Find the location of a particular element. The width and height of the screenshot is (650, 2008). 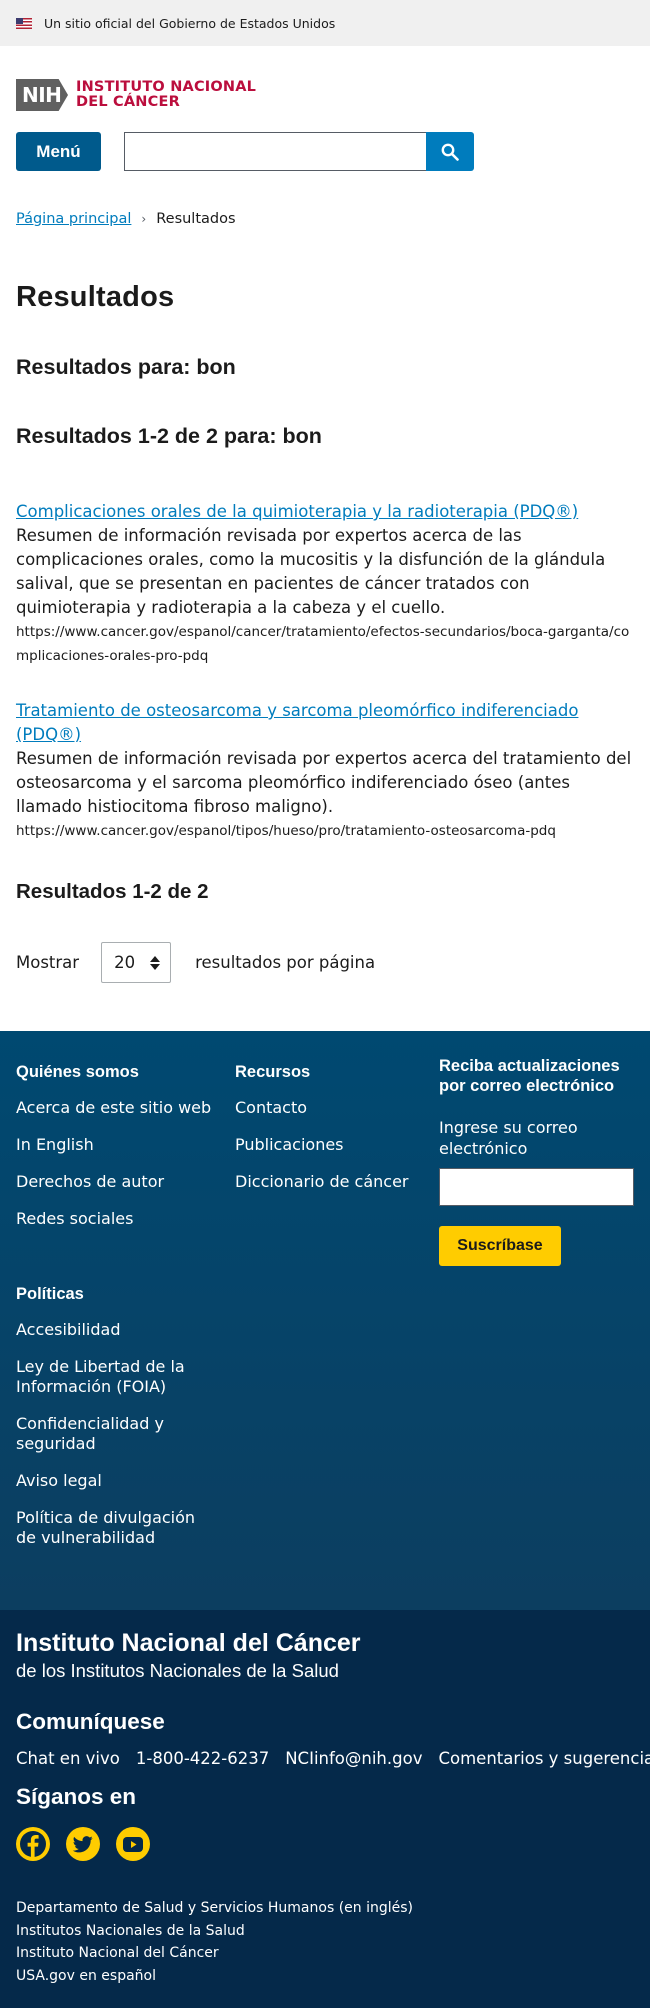

breadcrumb: Página principal › Resultados is located at coordinates (325, 219).